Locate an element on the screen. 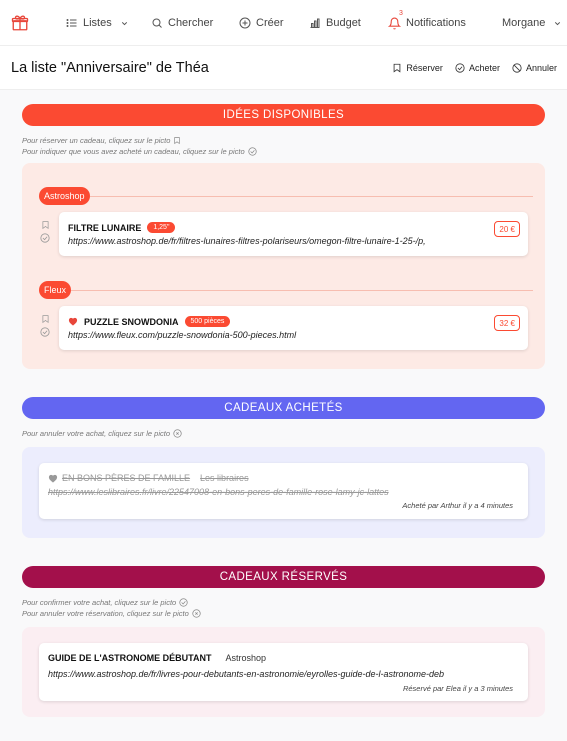  nav-lists-label: Listes is located at coordinates (97, 23).